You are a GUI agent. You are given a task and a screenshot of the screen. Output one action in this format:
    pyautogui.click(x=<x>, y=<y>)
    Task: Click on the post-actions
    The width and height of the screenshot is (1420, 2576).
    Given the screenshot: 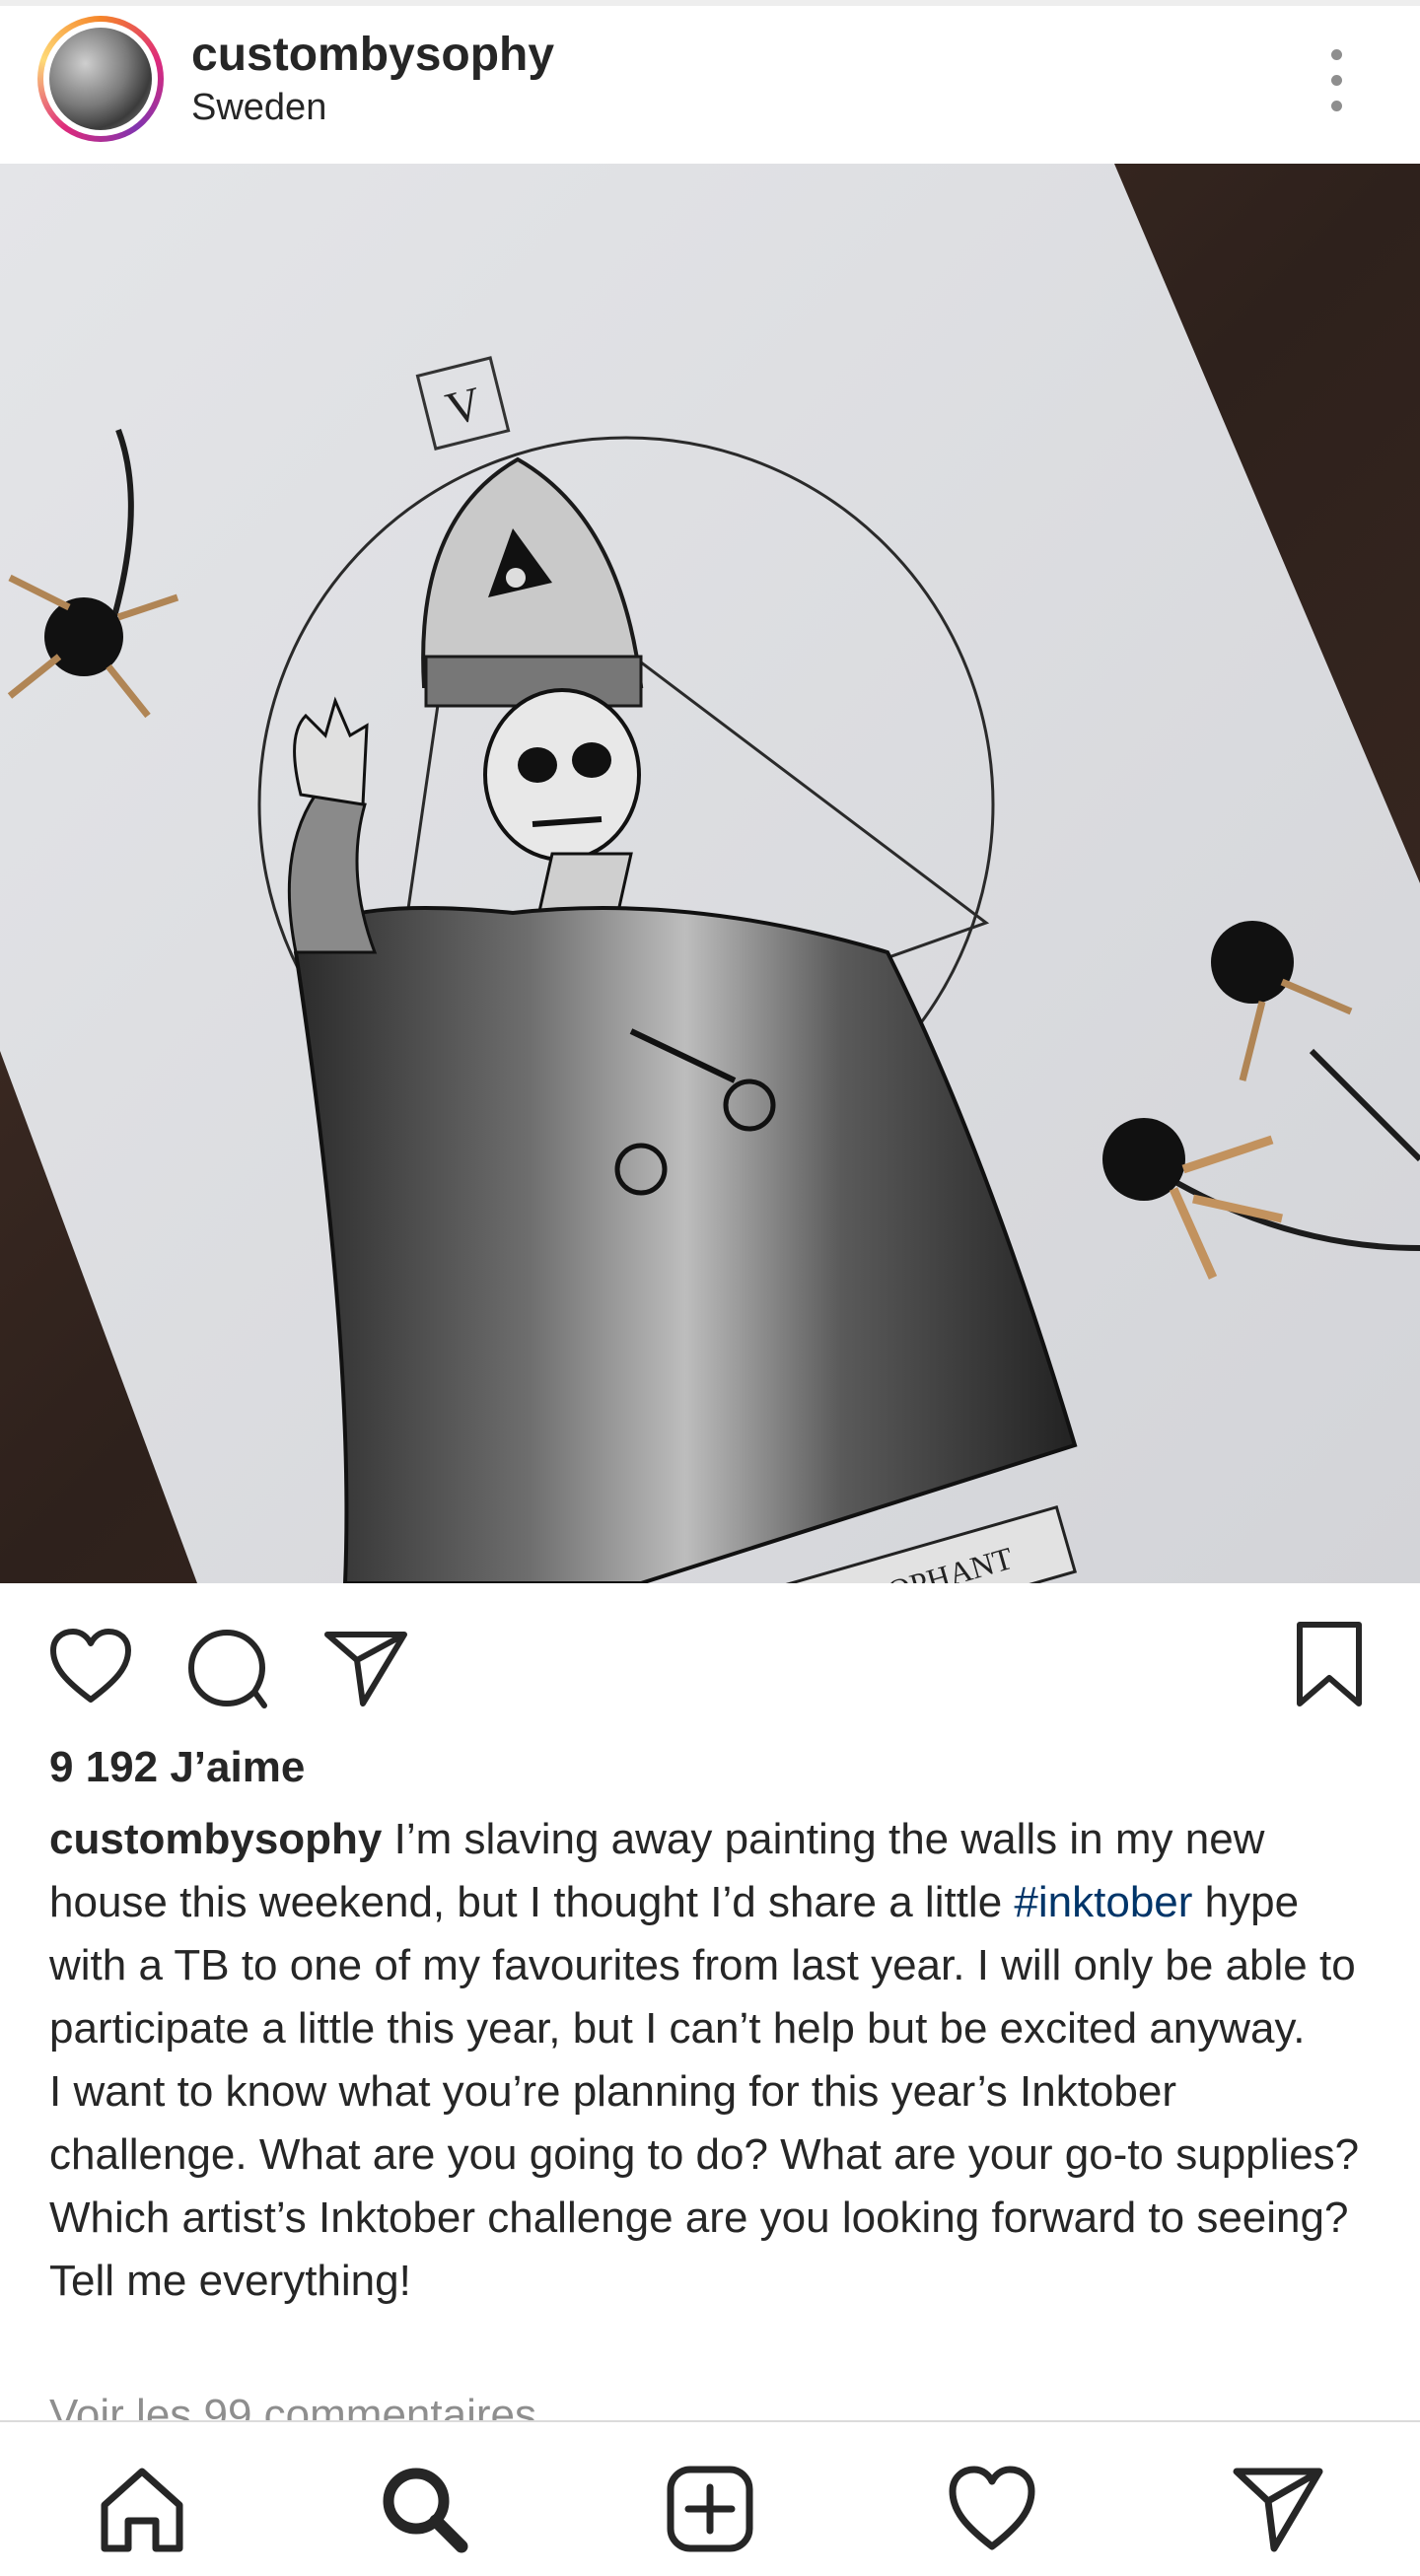 What is the action you would take?
    pyautogui.click(x=710, y=1657)
    